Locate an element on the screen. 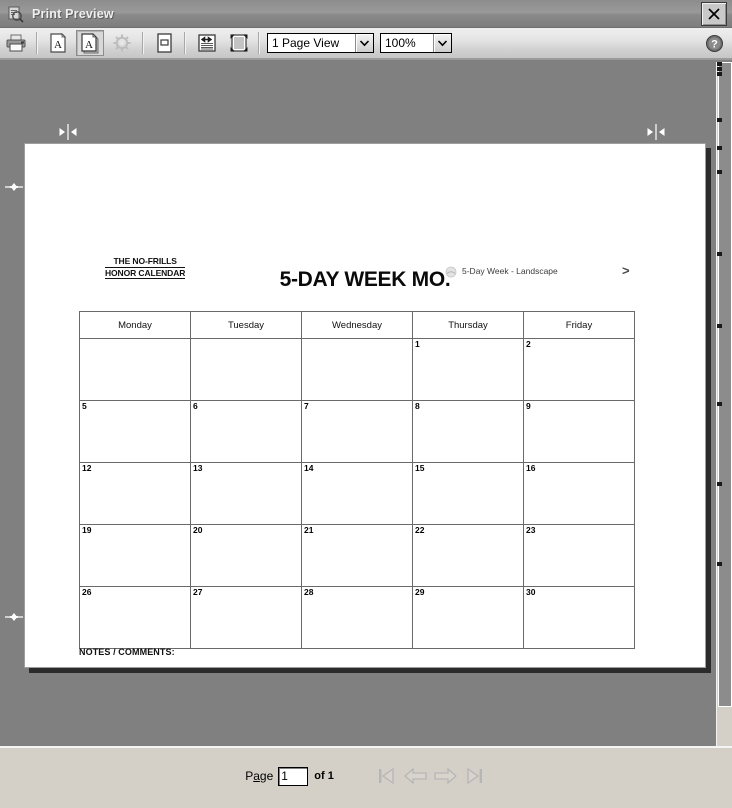 The image size is (732, 808). fit-page-icon is located at coordinates (238, 43).